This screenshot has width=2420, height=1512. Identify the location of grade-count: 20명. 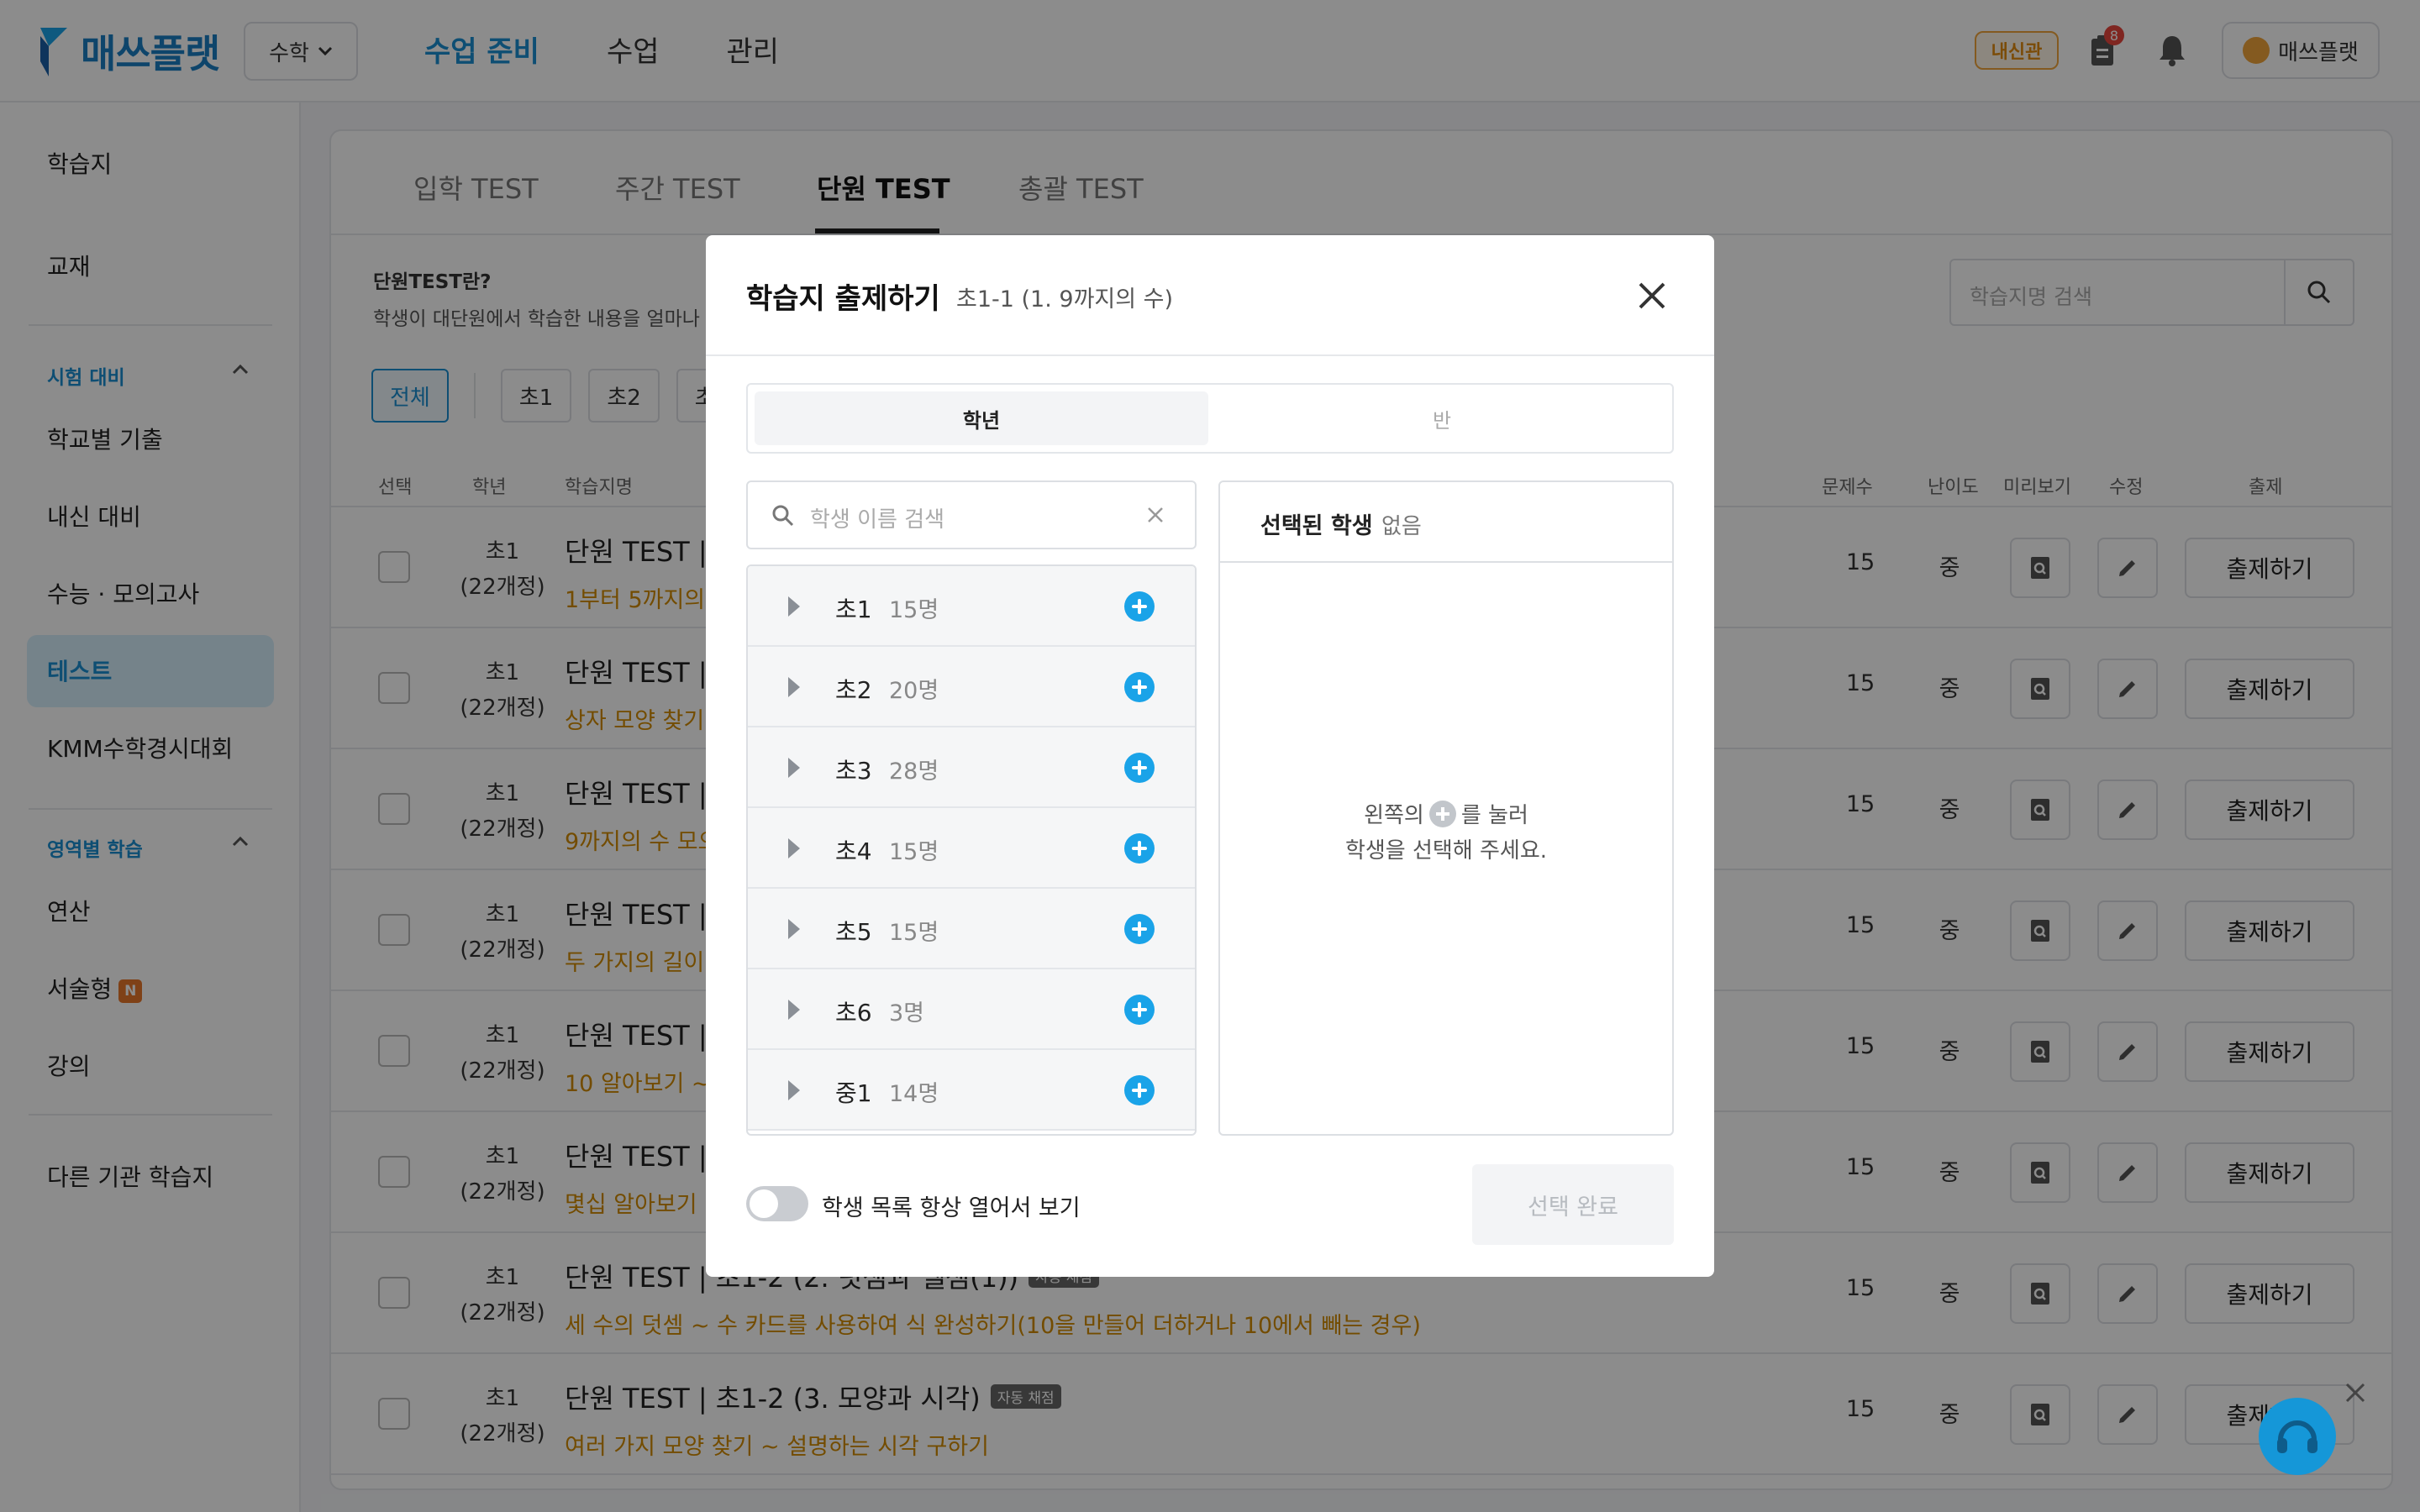
(914, 691).